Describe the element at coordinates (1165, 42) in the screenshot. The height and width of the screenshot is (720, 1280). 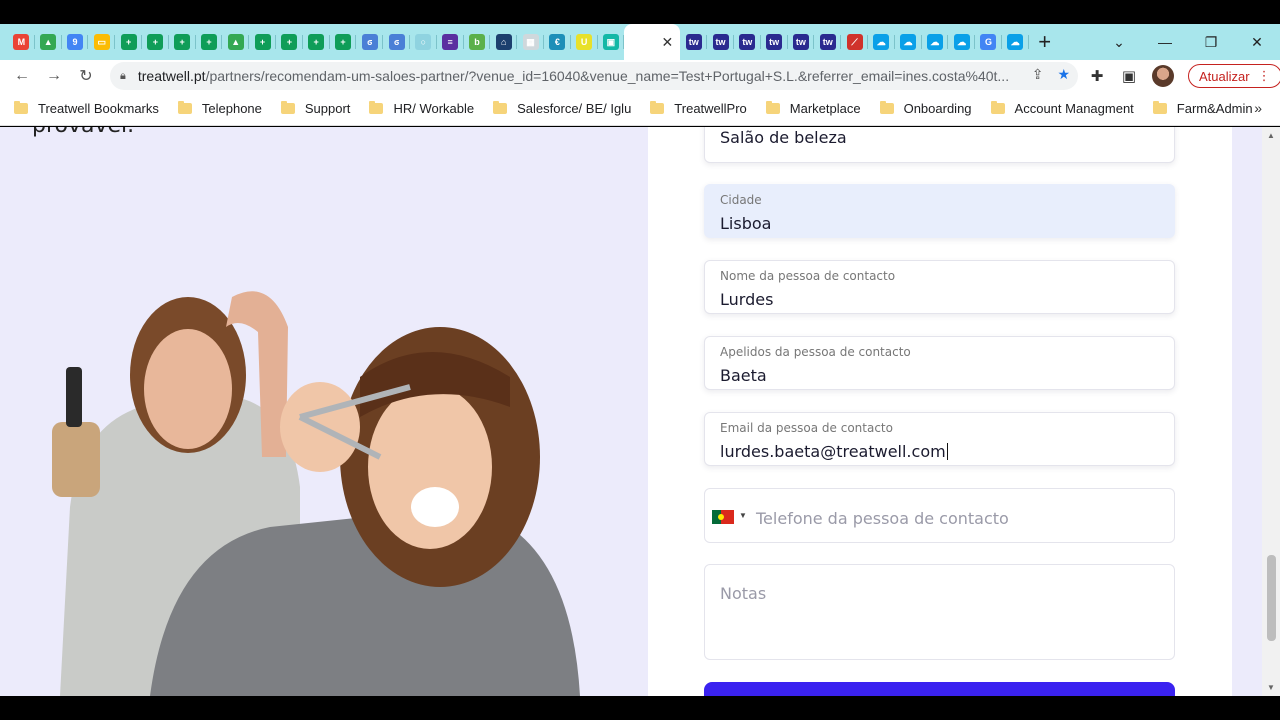
I see `minimize-button: —` at that location.